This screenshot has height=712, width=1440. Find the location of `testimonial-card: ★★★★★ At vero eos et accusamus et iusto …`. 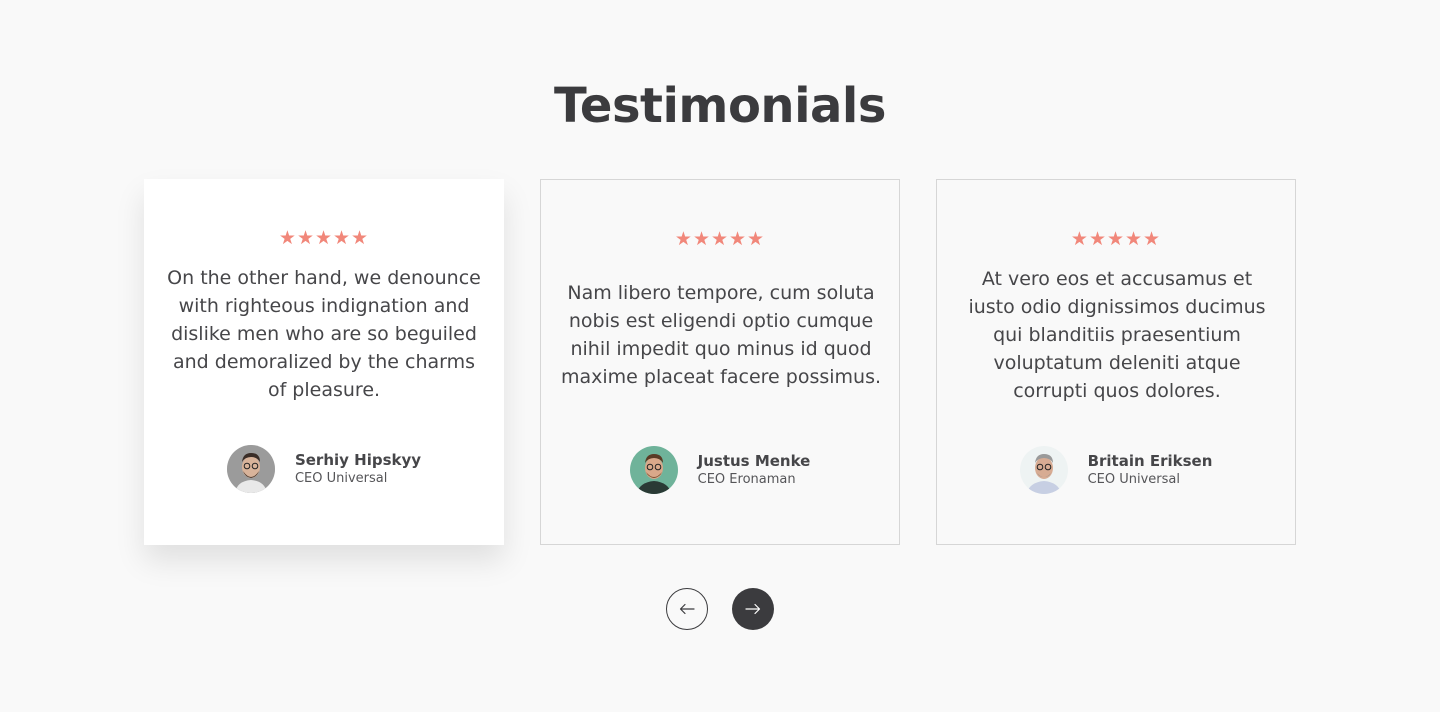

testimonial-card: ★★★★★ At vero eos et accusamus et iusto … is located at coordinates (1116, 362).